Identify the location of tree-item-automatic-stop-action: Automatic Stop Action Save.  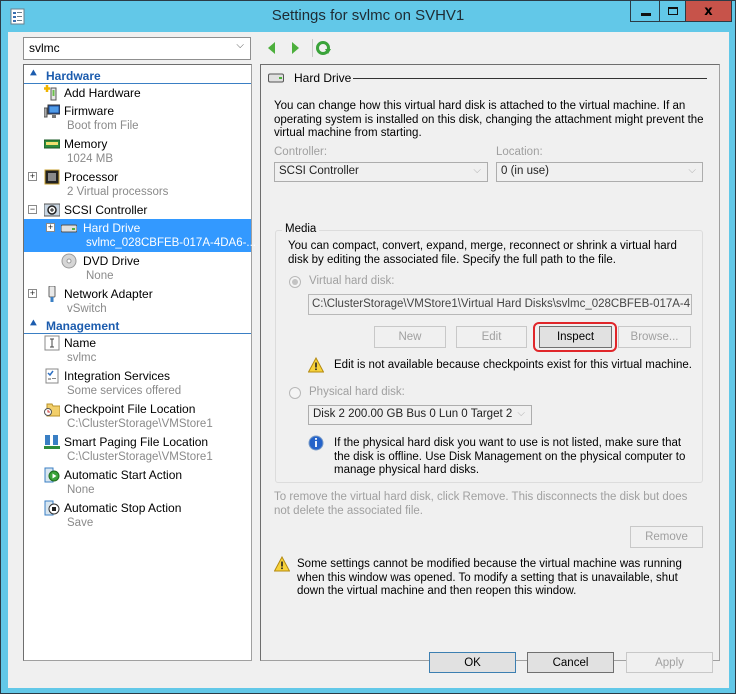
(137, 515).